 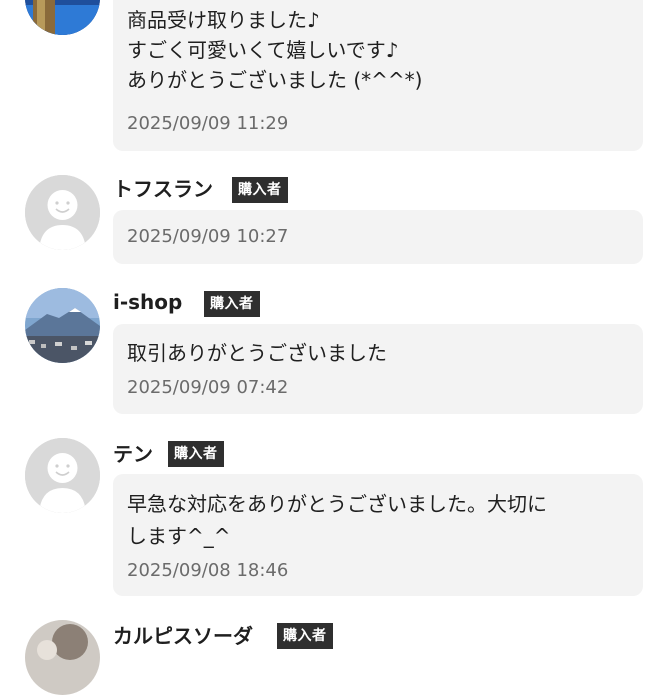 What do you see at coordinates (257, 353) in the screenshot?
I see `comment-text-line: 取引ありがとうございました` at bounding box center [257, 353].